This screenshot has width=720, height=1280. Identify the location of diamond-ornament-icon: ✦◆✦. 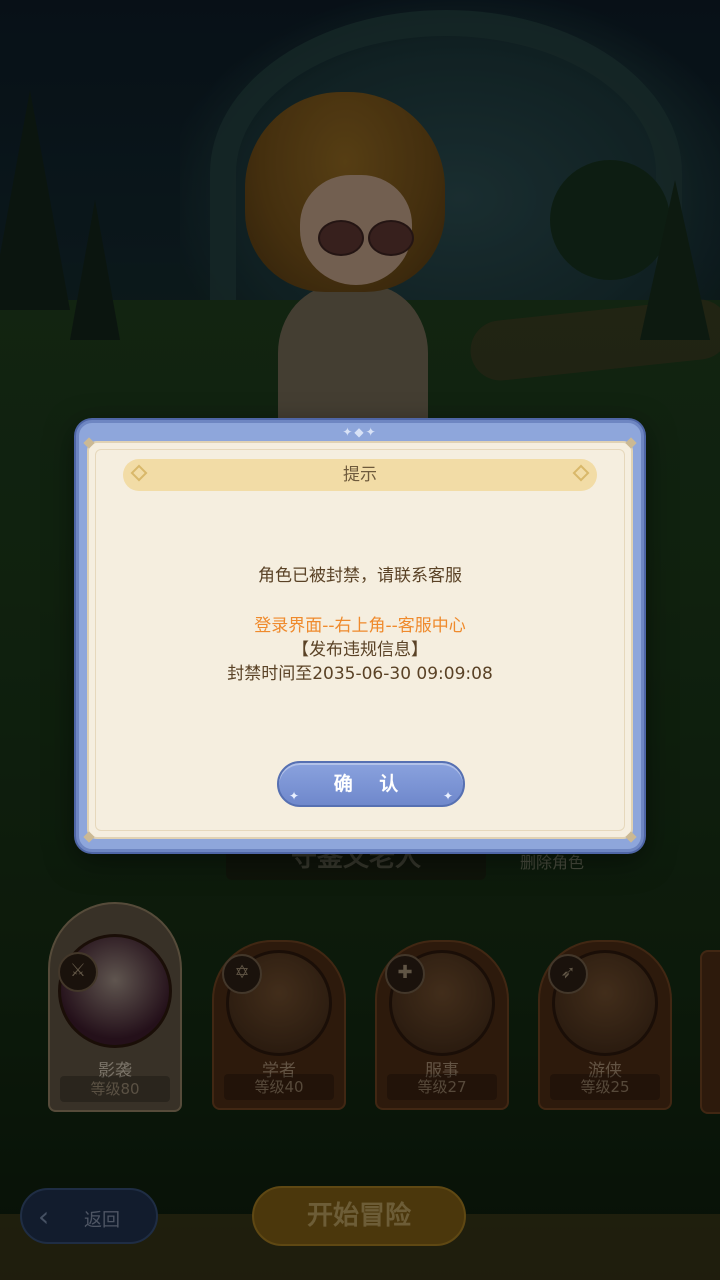
(360, 432).